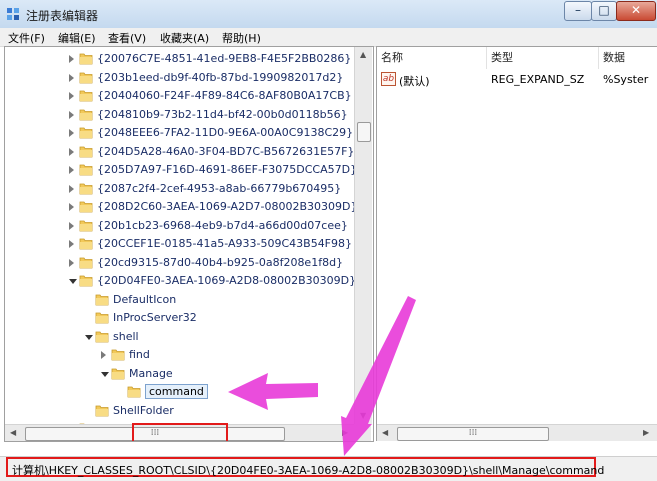 This screenshot has height=481, width=657. I want to click on menu-file: 文件(F), so click(26, 38).